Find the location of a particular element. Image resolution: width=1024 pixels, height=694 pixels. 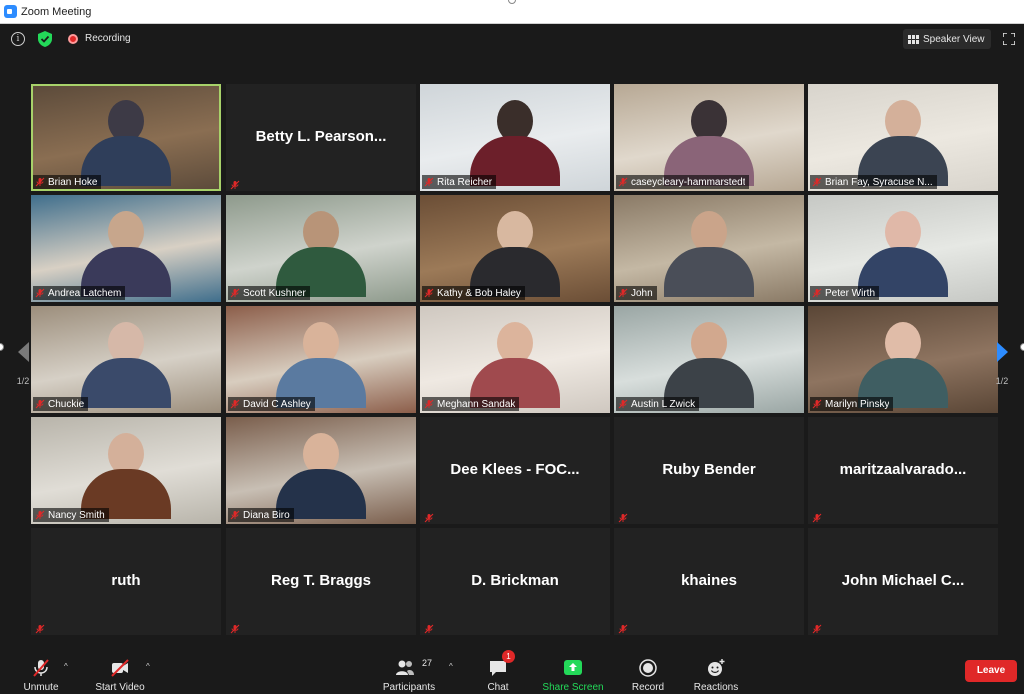

reactions-button: Reactions is located at coordinates (716, 675).